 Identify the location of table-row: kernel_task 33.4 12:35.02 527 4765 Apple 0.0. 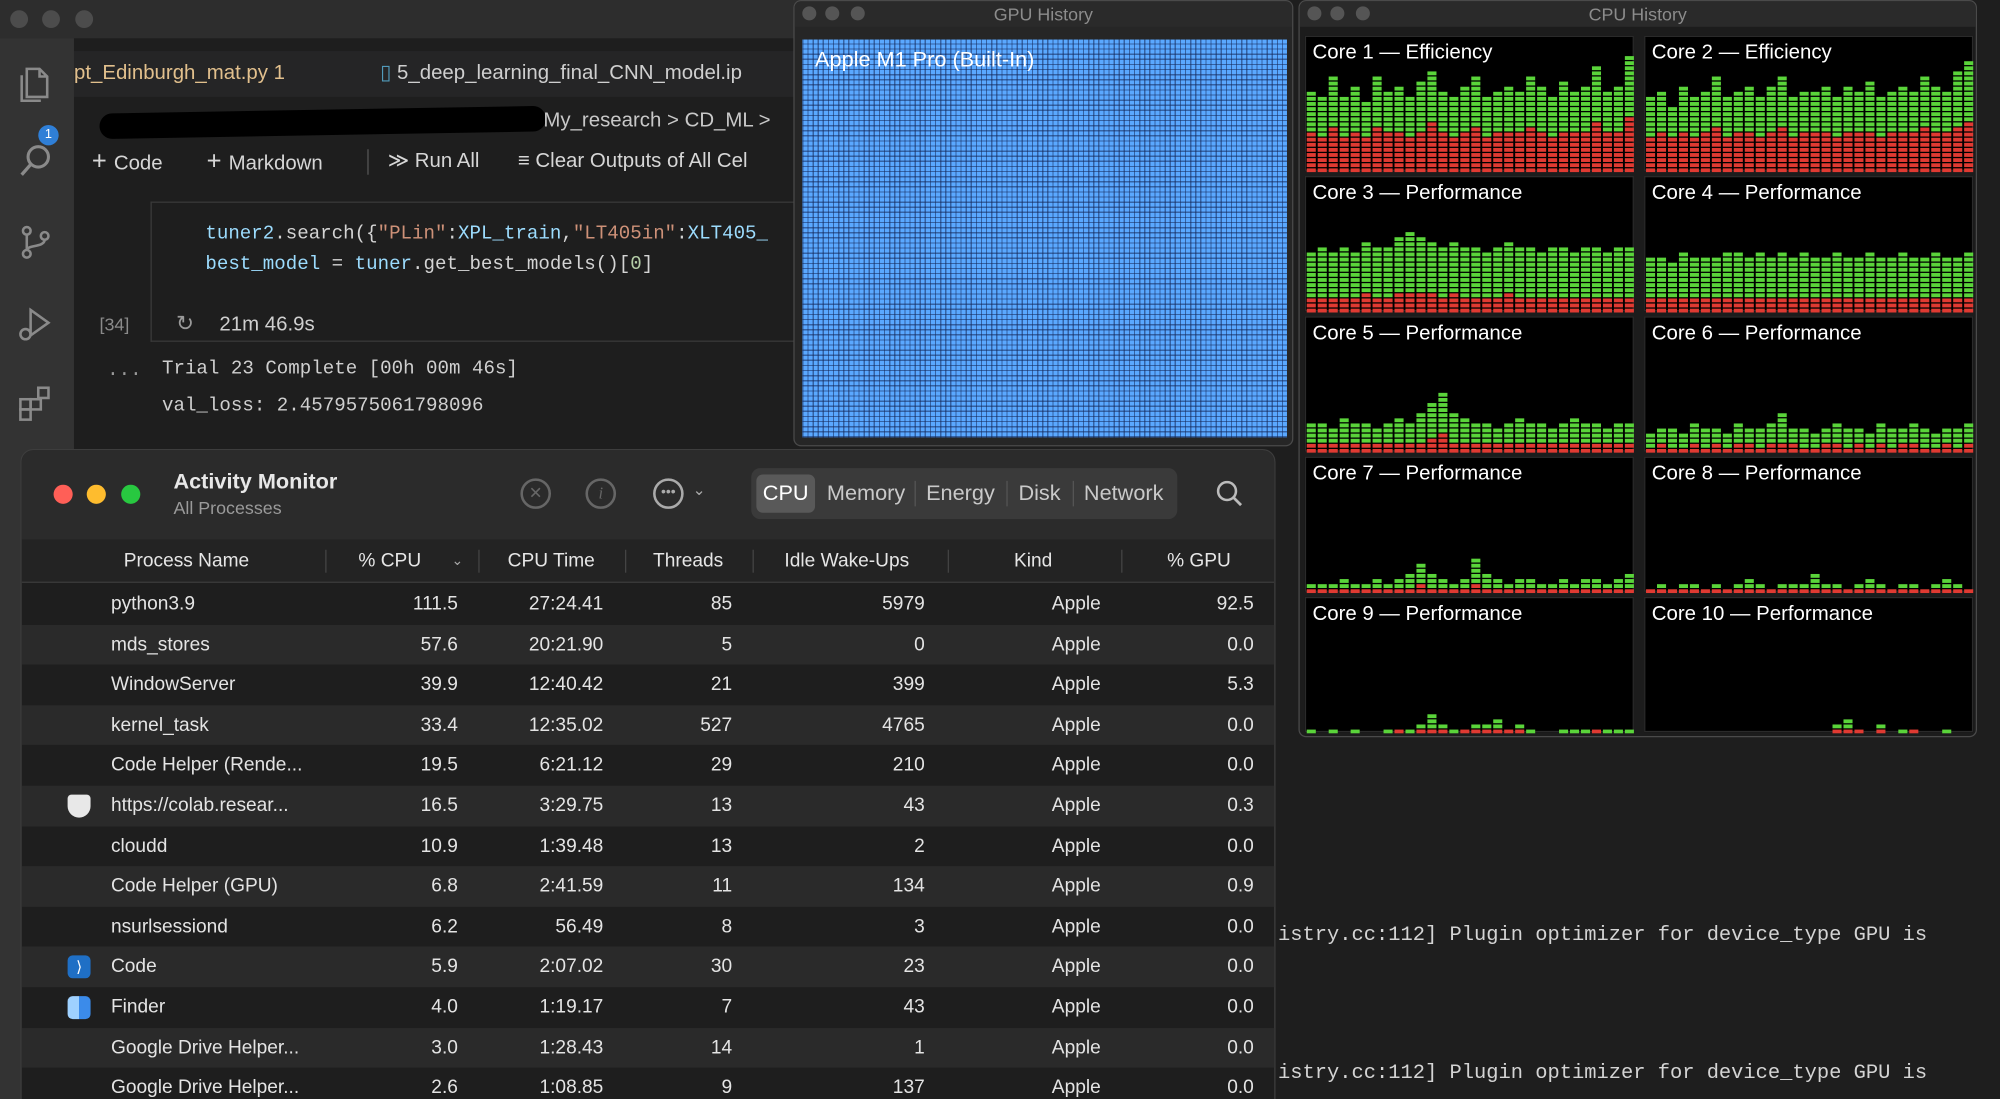
(648, 725).